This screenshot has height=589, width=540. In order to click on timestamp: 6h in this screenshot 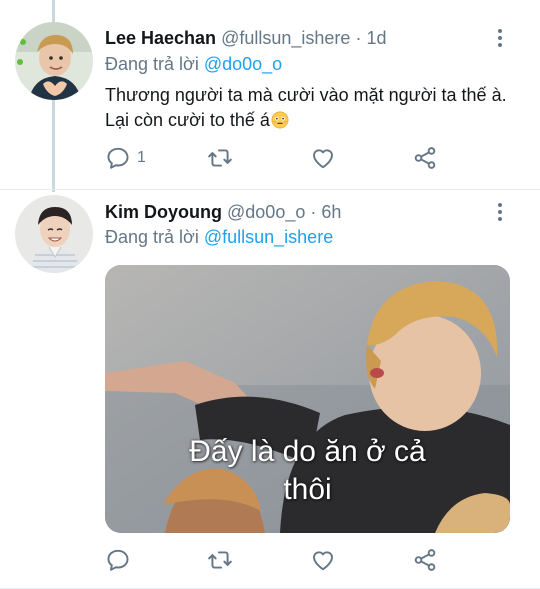, I will do `click(331, 212)`.